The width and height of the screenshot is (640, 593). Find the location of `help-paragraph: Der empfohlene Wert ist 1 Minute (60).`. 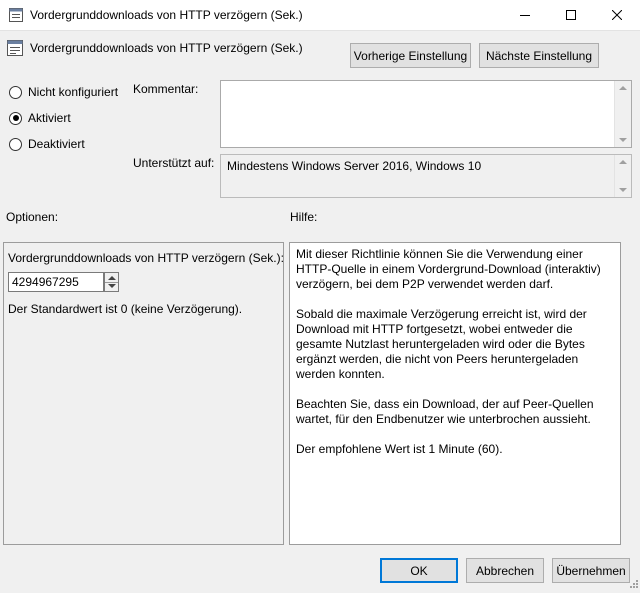

help-paragraph: Der empfohlene Wert ist 1 Minute (60). is located at coordinates (399, 449).